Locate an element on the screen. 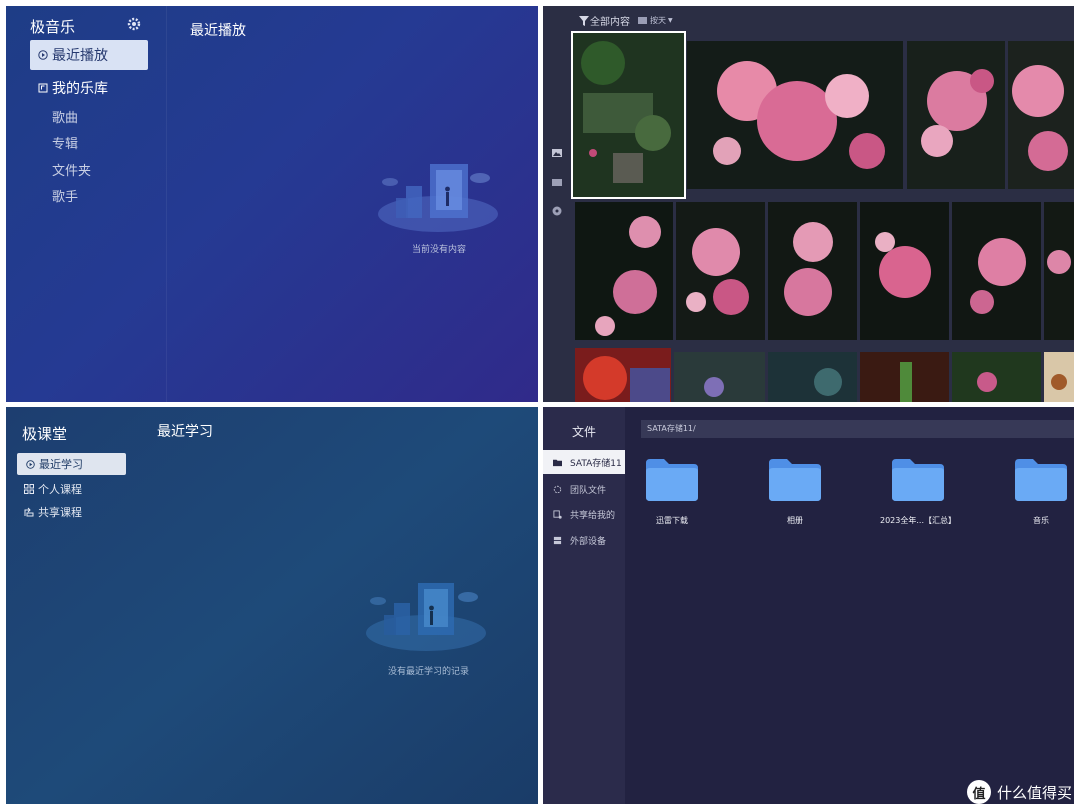 The height and width of the screenshot is (810, 1080). storage-device-icon is located at coordinates (557, 540).